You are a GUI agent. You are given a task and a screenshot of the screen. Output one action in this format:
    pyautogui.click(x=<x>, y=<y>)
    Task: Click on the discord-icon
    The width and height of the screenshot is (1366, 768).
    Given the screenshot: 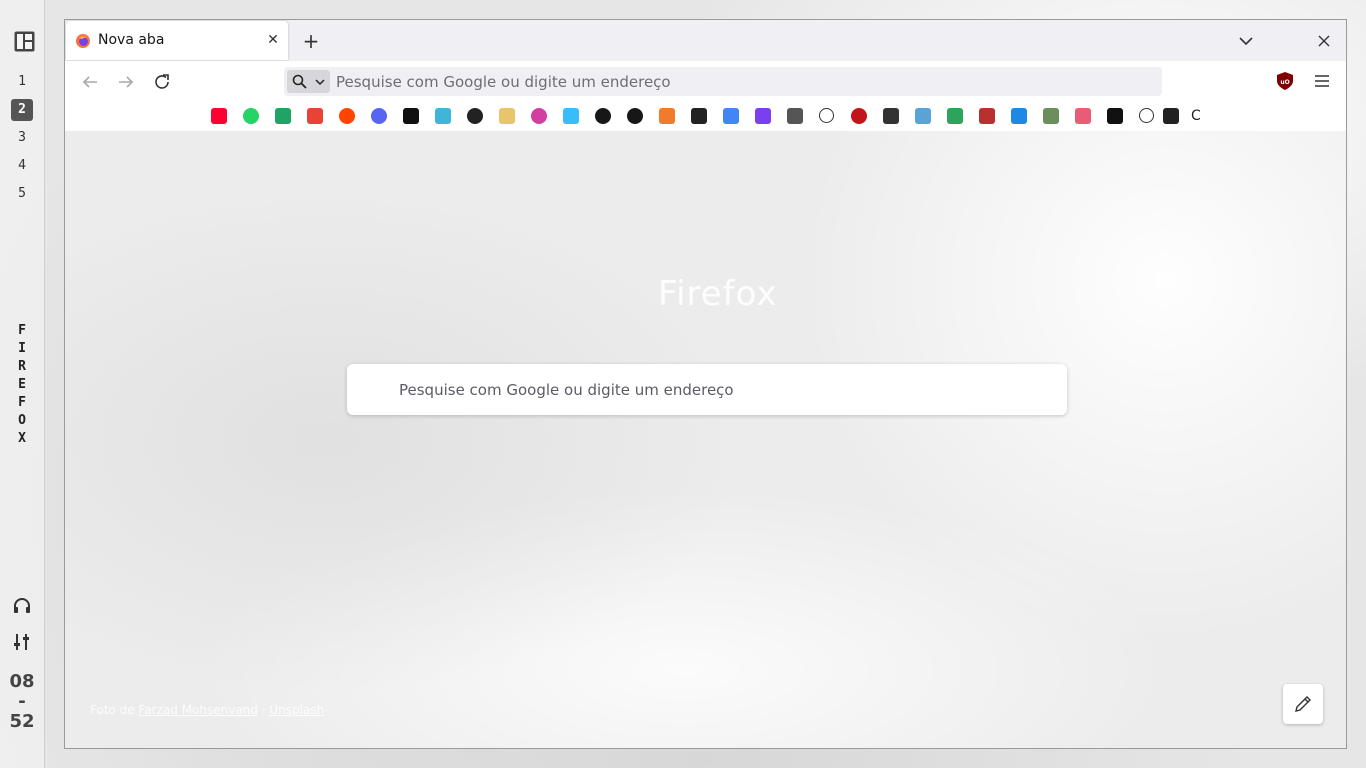 What is the action you would take?
    pyautogui.click(x=379, y=116)
    